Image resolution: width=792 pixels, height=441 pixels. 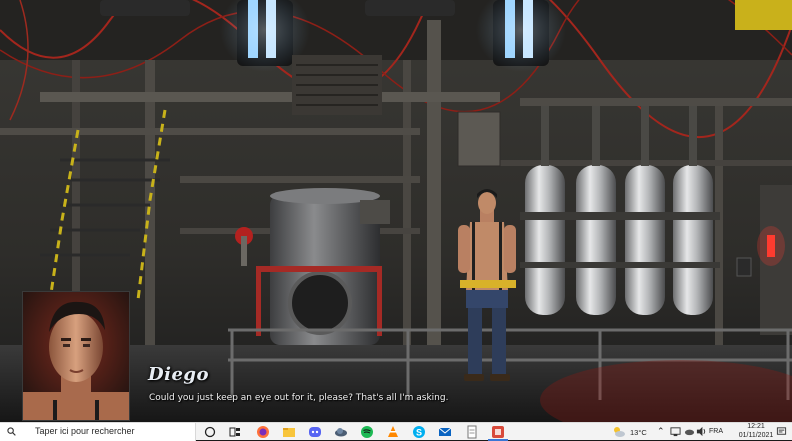 What do you see at coordinates (289, 432) in the screenshot?
I see `file-explorer-icon` at bounding box center [289, 432].